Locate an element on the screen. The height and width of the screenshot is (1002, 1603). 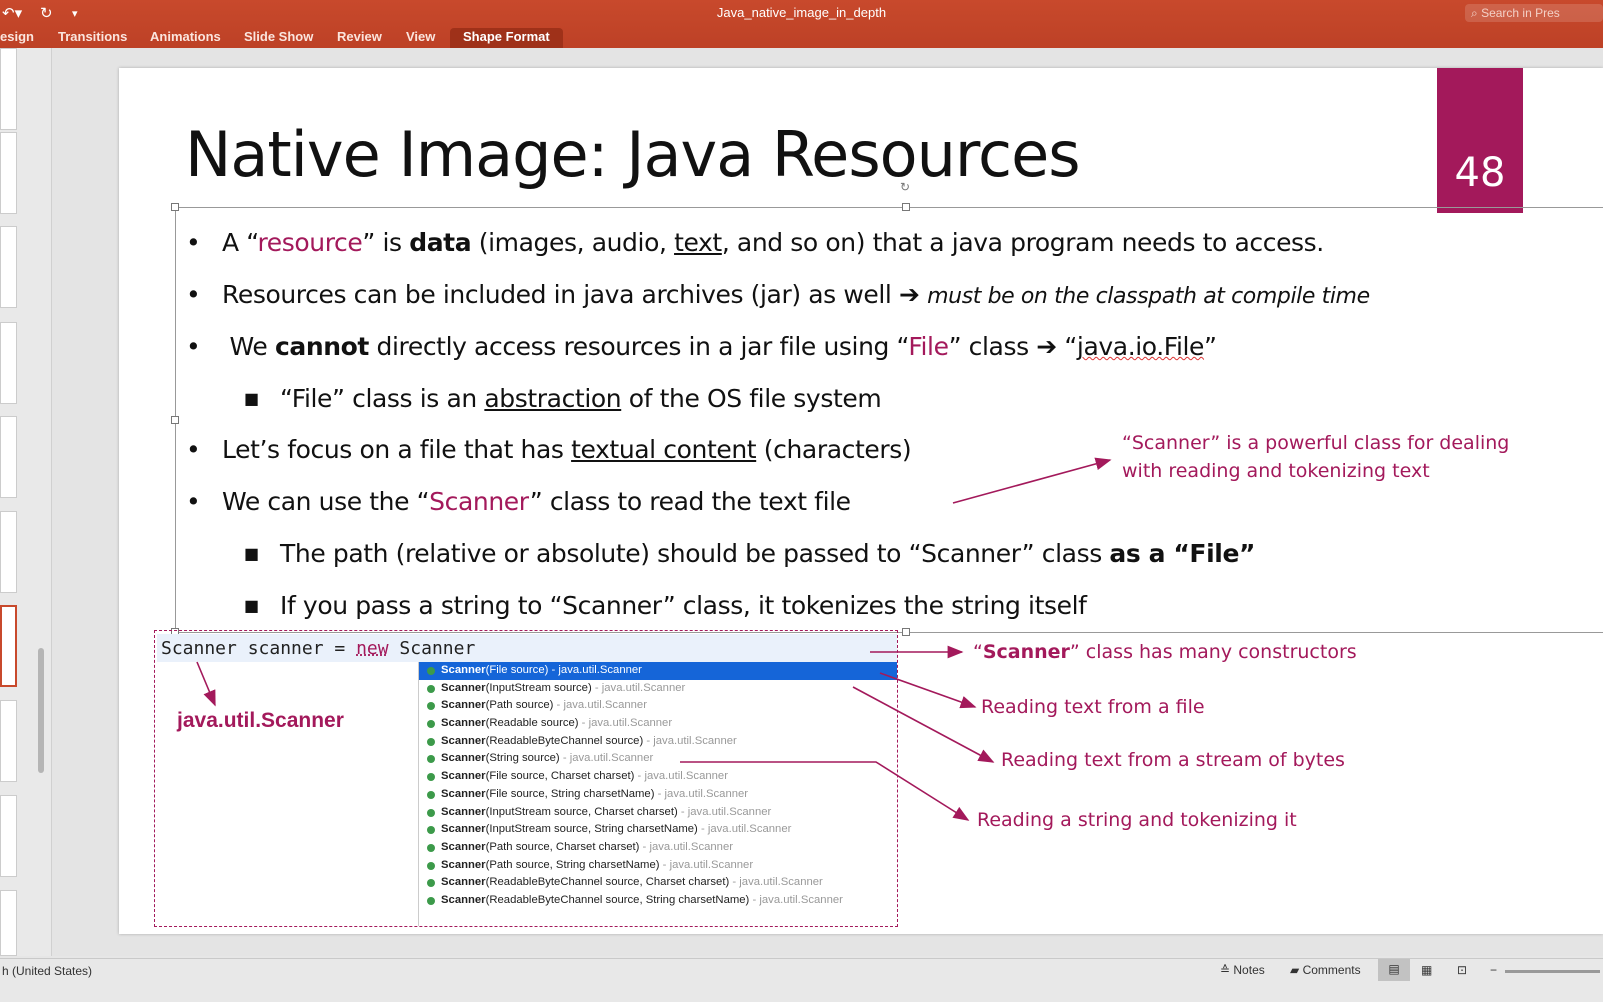
method-params: (Path source, String charsetName) is located at coordinates (572, 864).